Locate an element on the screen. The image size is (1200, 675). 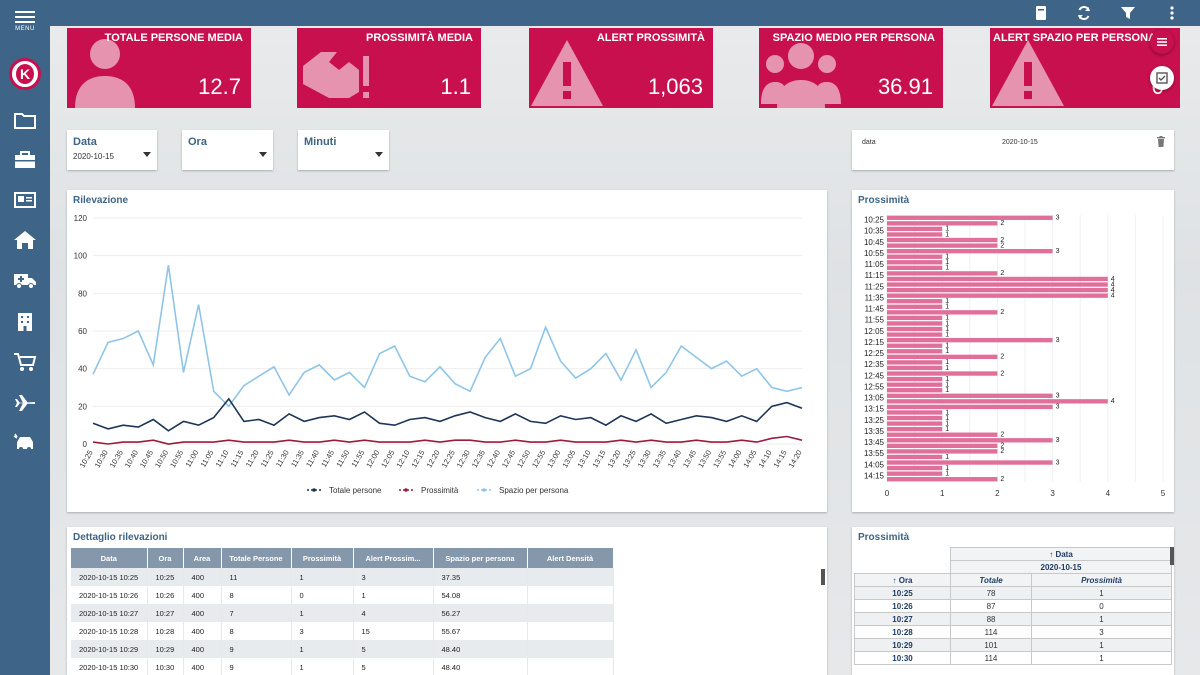
x-tick-label: 11:45 is located at coordinates (327, 459).